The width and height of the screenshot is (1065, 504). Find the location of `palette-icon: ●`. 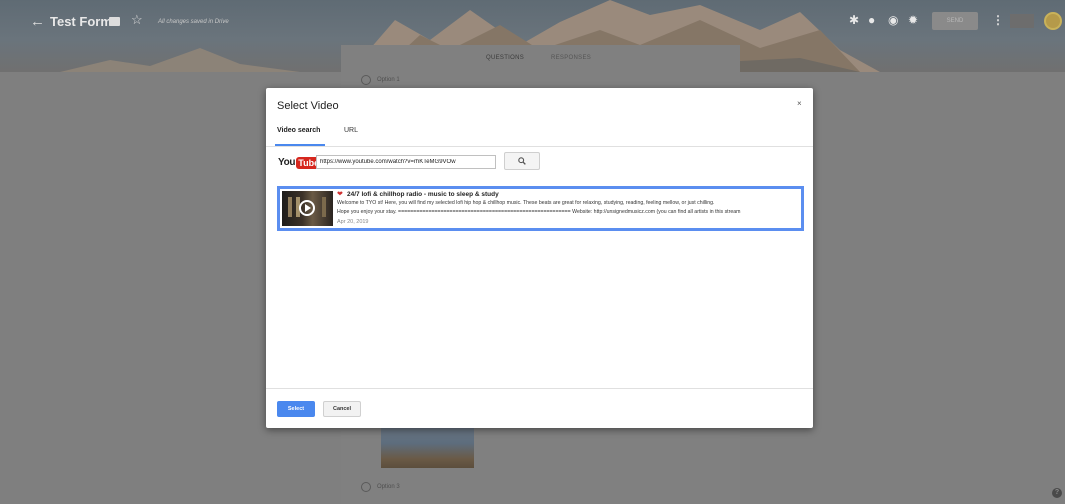

palette-icon: ● is located at coordinates (871, 20).